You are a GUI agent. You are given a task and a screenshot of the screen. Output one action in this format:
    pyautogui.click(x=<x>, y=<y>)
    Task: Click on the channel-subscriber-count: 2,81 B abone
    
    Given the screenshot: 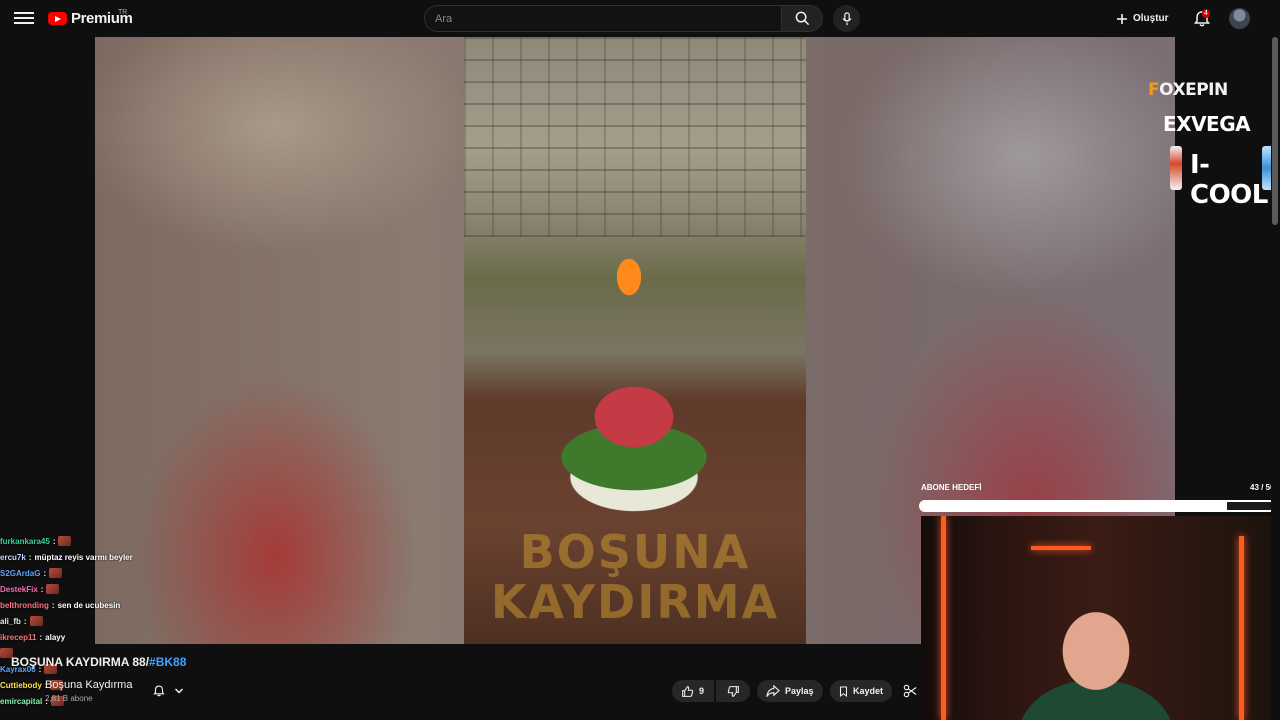 What is the action you would take?
    pyautogui.click(x=69, y=698)
    